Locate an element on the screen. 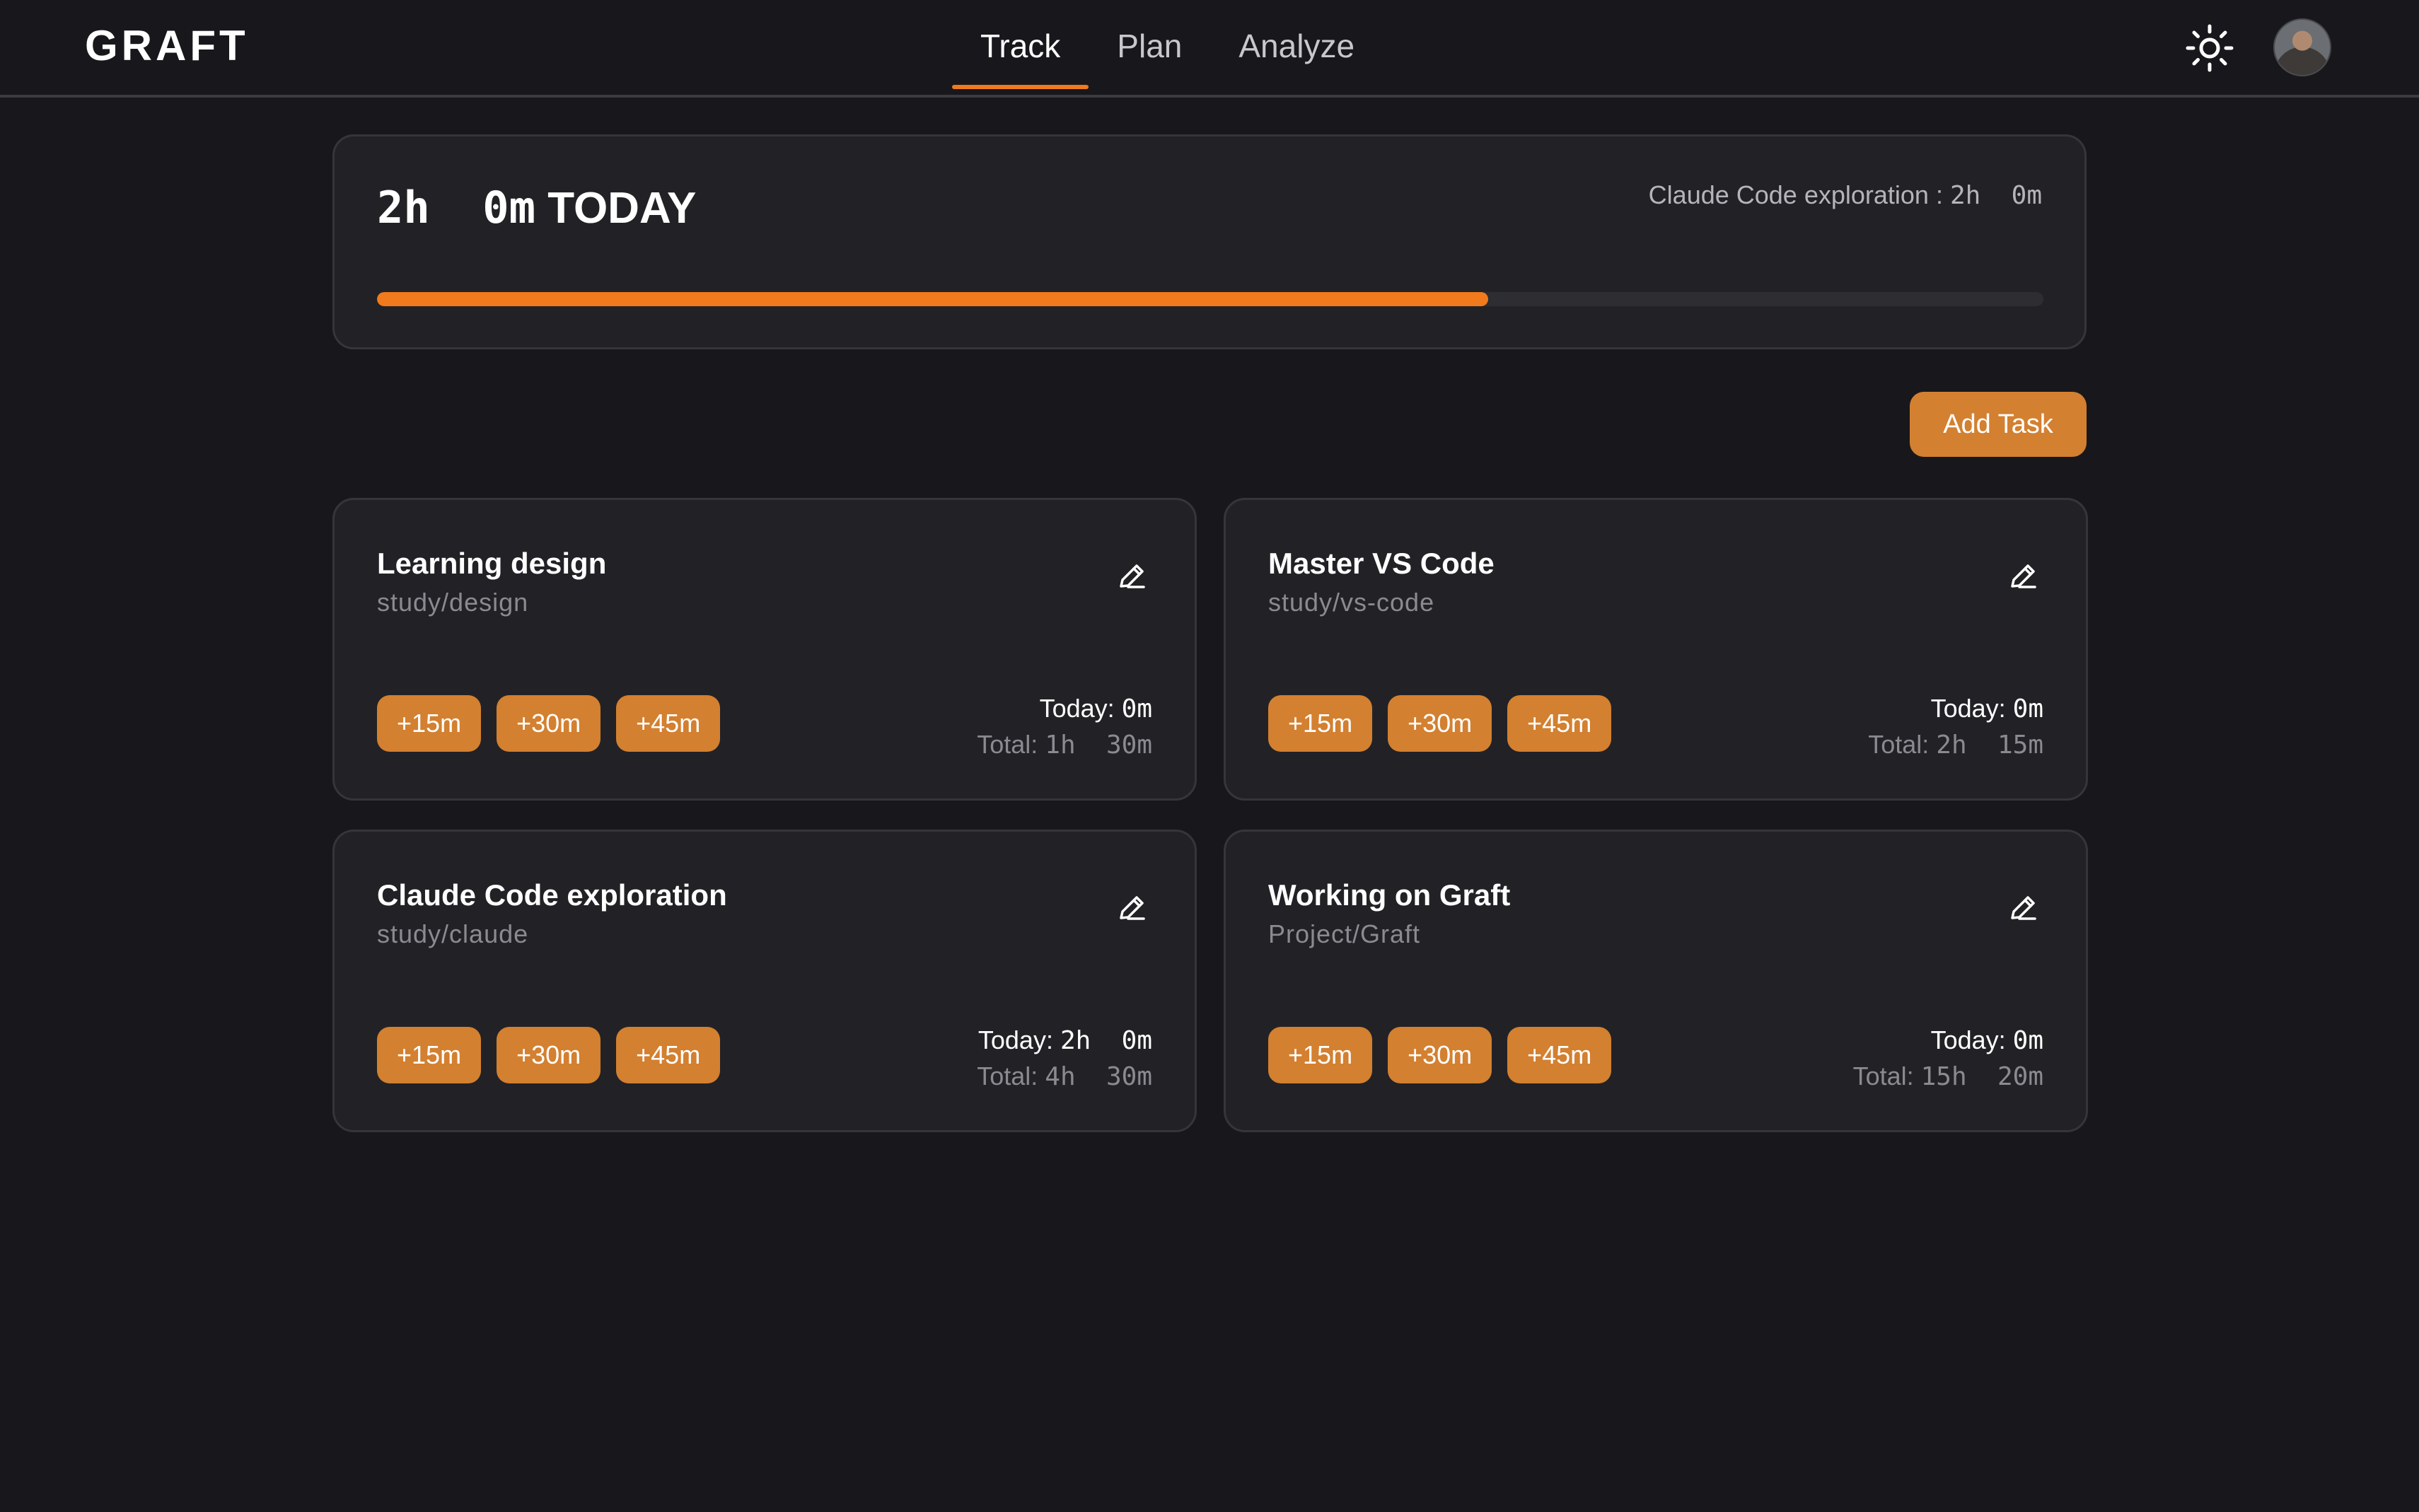 The width and height of the screenshot is (2419, 1512). add-task-button: Add Task is located at coordinates (1999, 424).